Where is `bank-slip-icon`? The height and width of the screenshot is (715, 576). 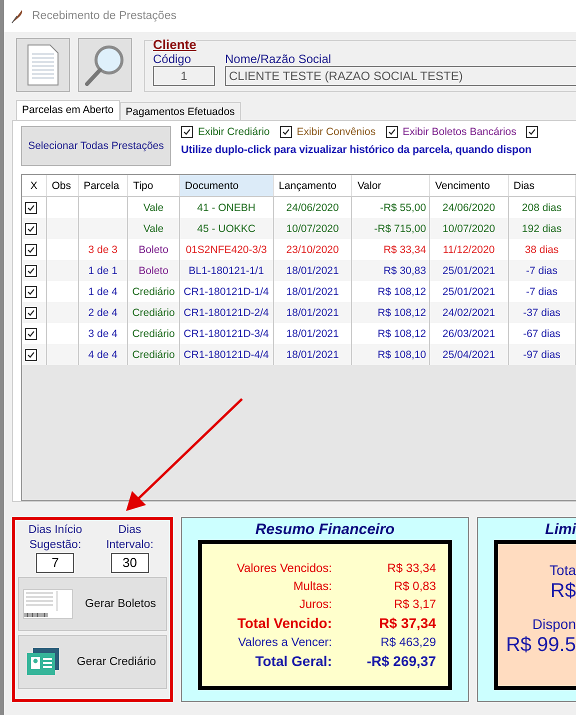
bank-slip-icon is located at coordinates (48, 604).